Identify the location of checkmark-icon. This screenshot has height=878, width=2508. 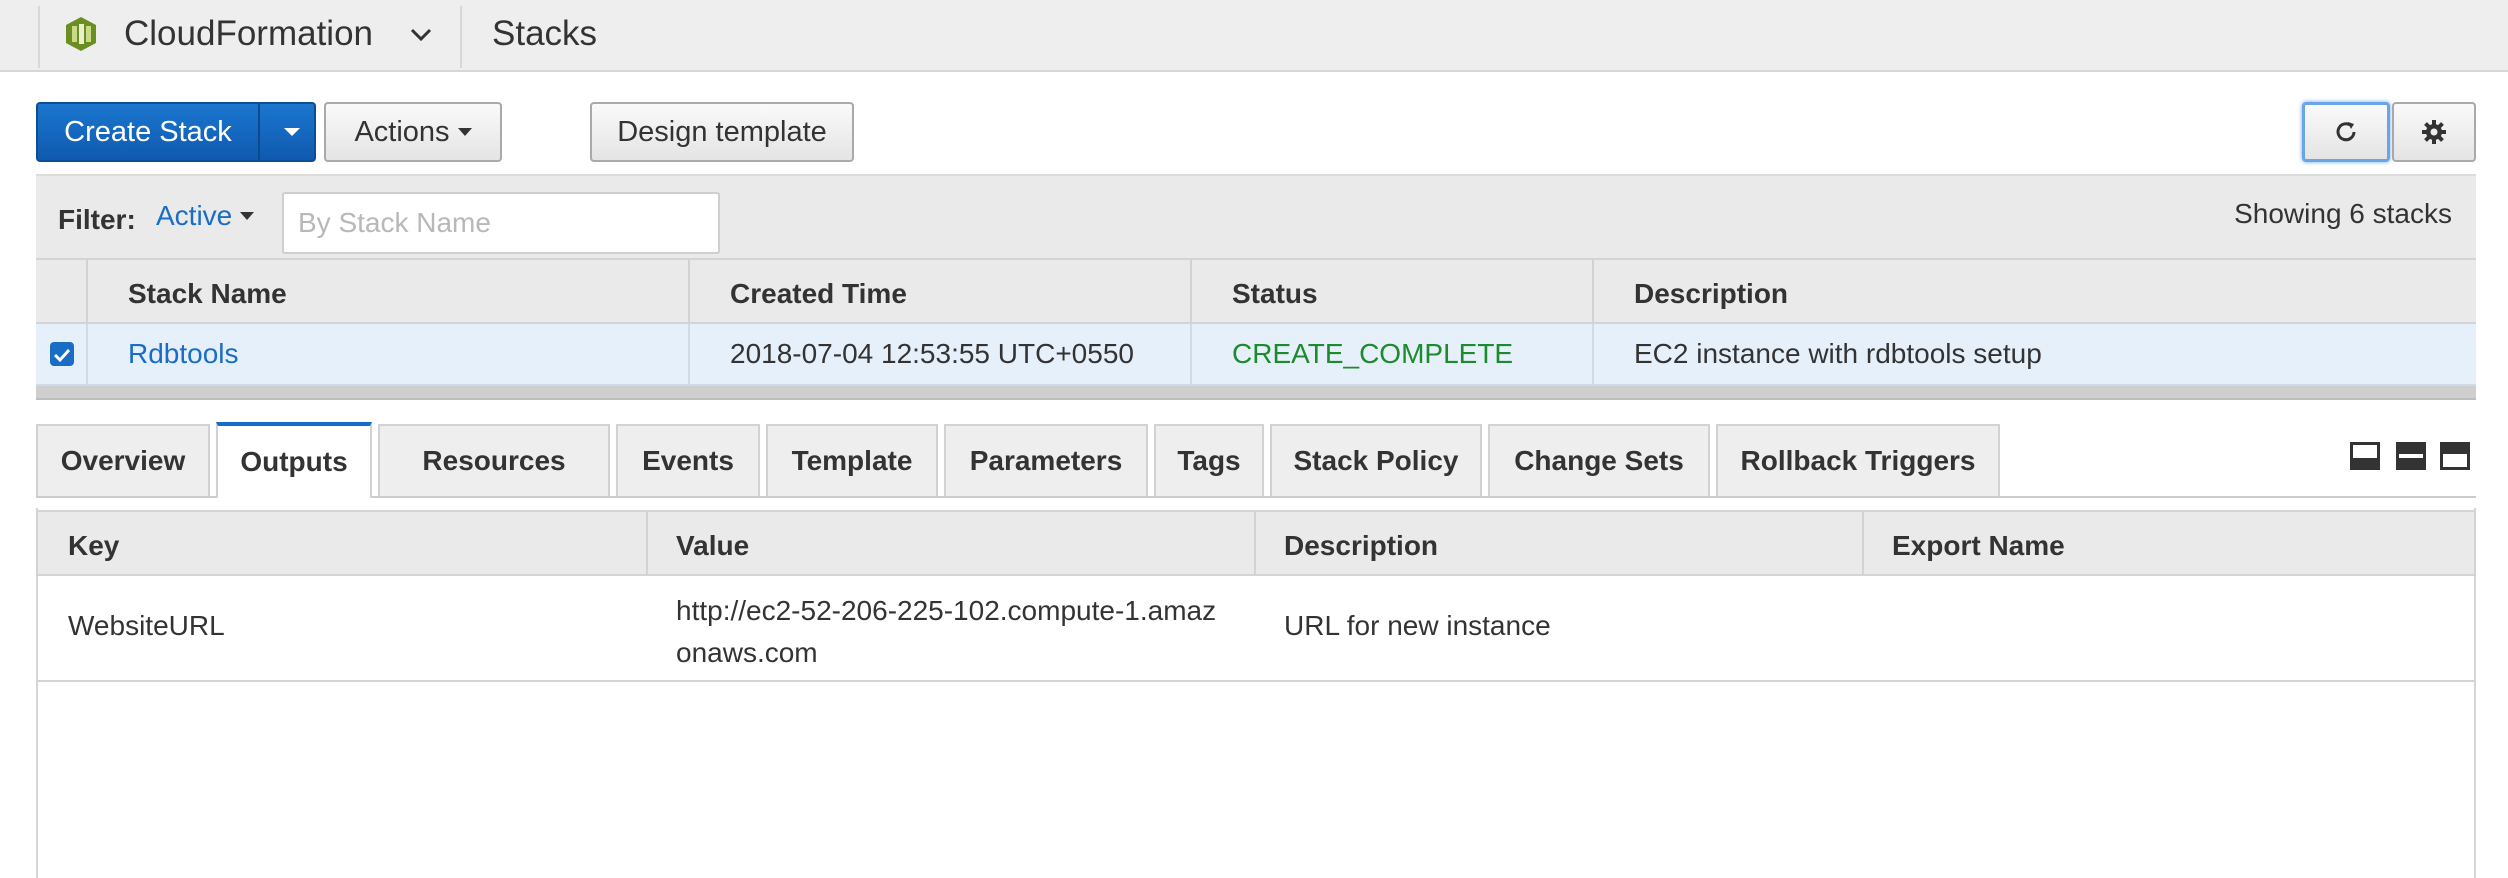
(62, 355).